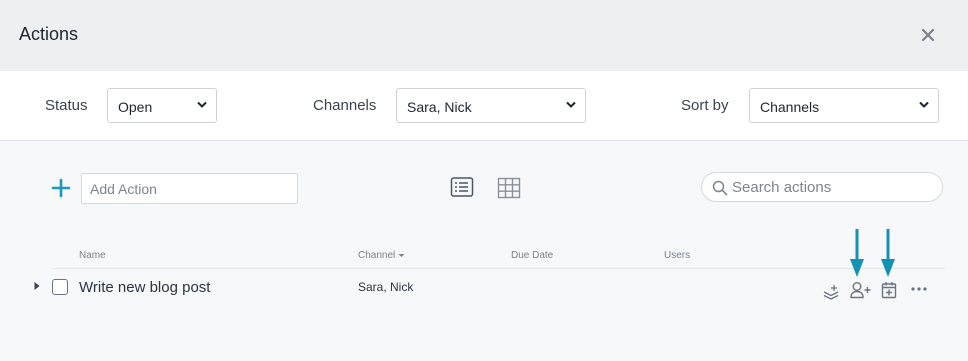 The height and width of the screenshot is (361, 968). What do you see at coordinates (345, 105) in the screenshot?
I see `channels-label: Channels` at bounding box center [345, 105].